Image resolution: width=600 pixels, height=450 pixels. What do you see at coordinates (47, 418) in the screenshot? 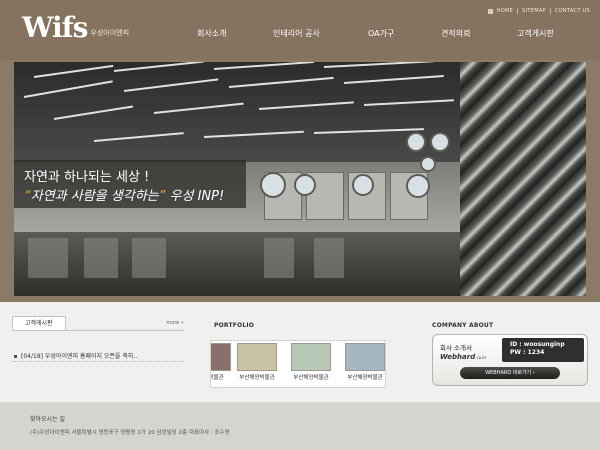
I see `footer-directions-title: 찾아오시는 길` at bounding box center [47, 418].